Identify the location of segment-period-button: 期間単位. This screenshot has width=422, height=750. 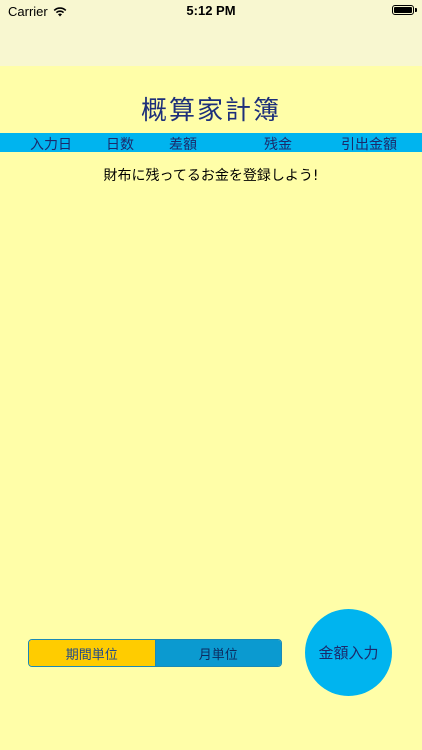
(92, 653).